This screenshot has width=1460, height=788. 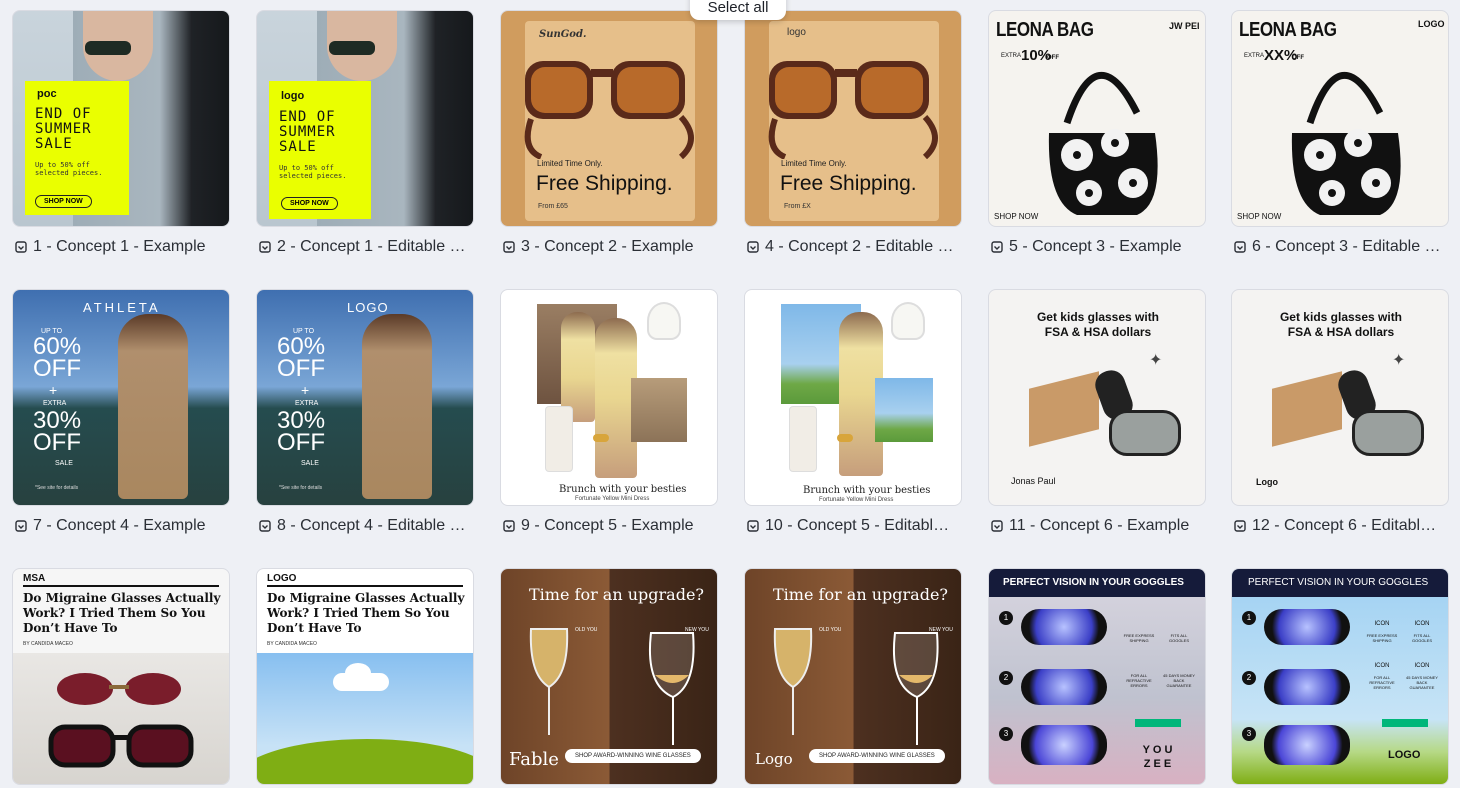 I want to click on shop-button: SHOP AWARD-WINNING WINE GLASSES, so click(x=877, y=756).